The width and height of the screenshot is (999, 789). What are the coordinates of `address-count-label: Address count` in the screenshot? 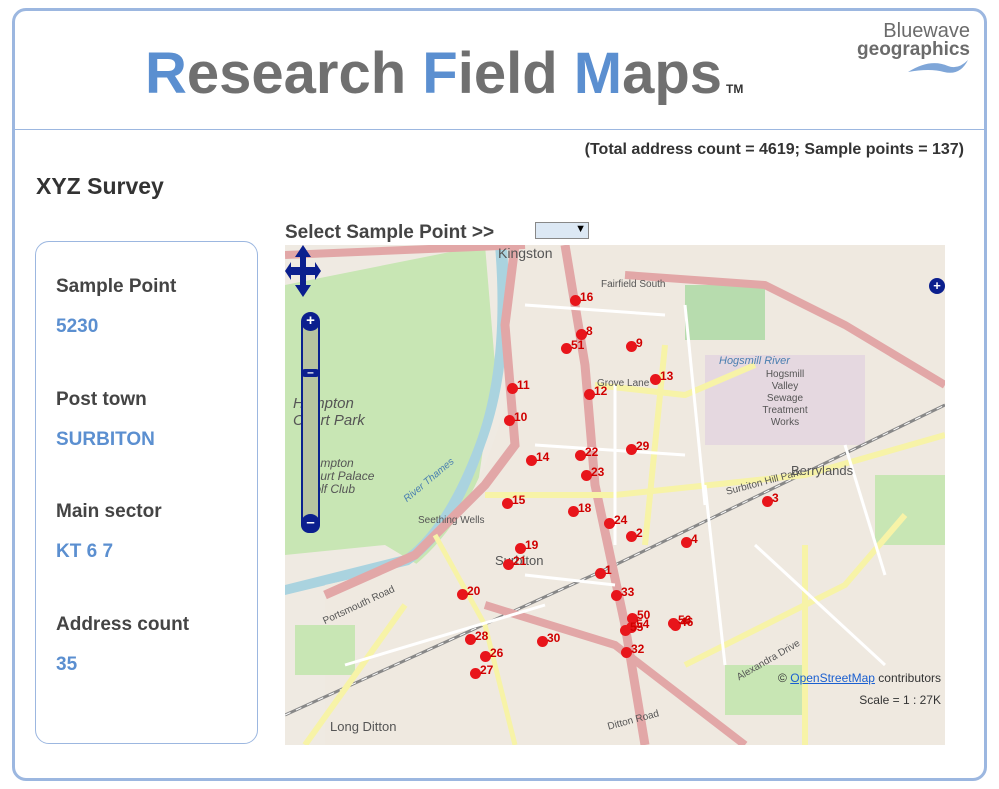 It's located at (123, 624).